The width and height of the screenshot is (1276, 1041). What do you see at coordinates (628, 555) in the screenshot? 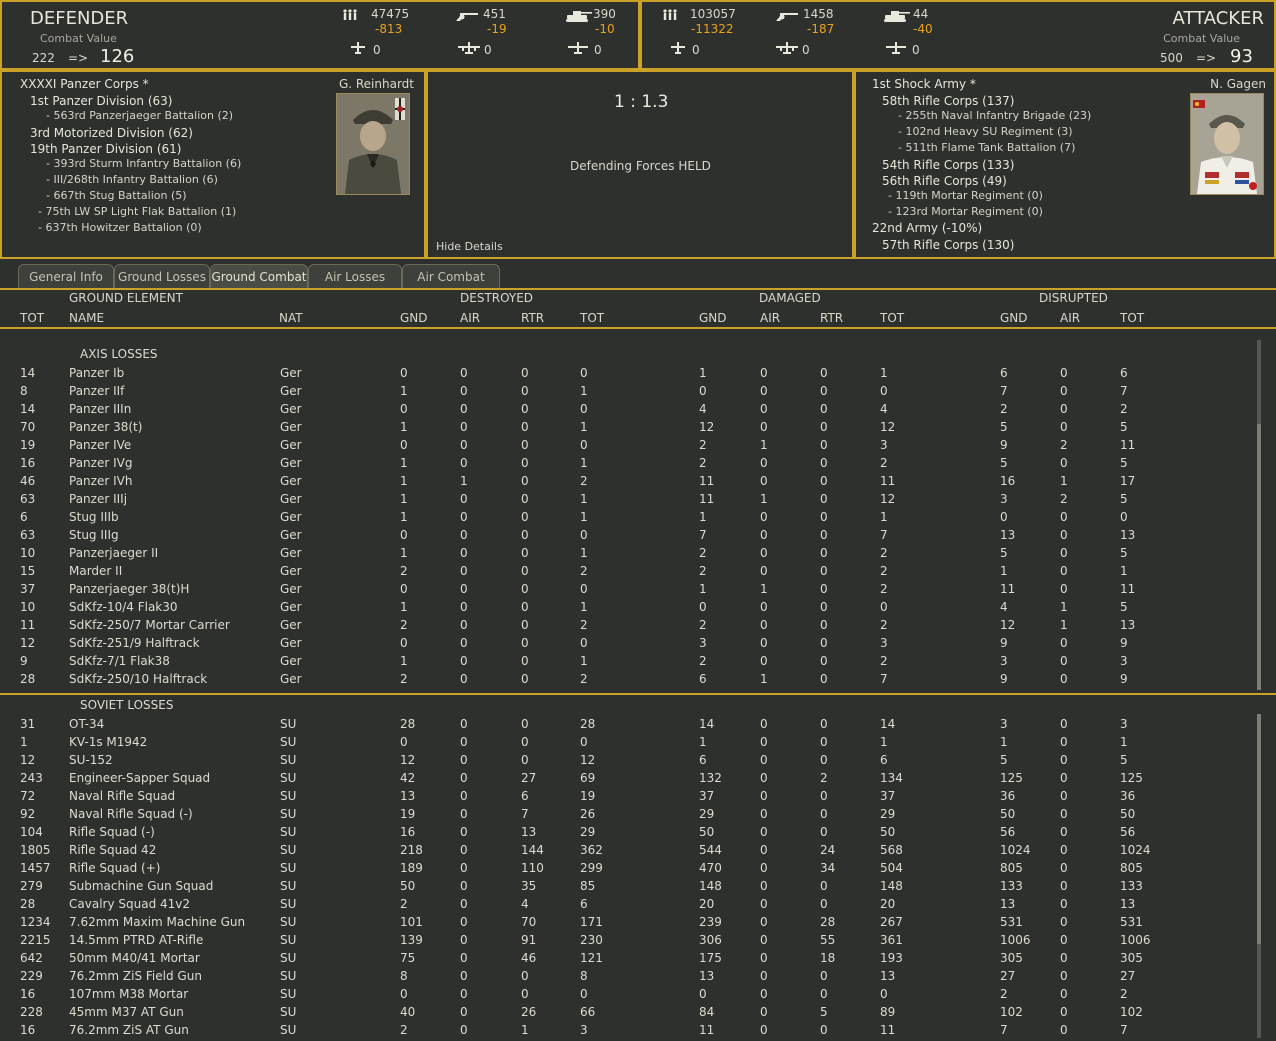
I see `table-row: 10 Panzerjaeger II Ger 1 0 0 1 2 0 0 2 5 0 5` at bounding box center [628, 555].